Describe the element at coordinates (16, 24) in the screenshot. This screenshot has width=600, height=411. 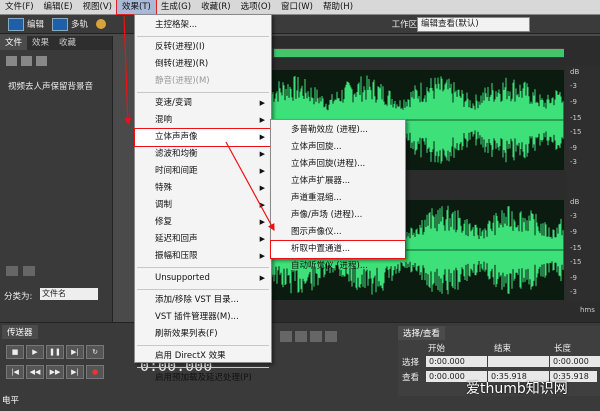
I see `waveform-icon` at that location.